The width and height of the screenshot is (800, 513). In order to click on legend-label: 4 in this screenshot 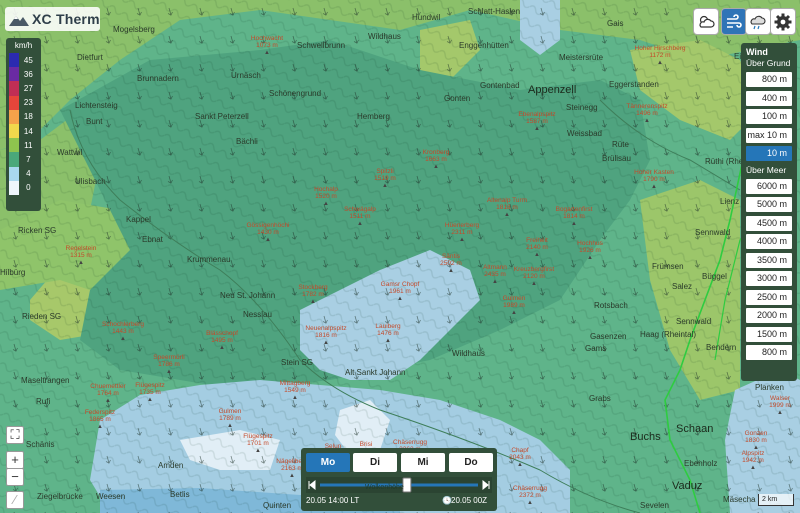, I will do `click(28, 174)`.